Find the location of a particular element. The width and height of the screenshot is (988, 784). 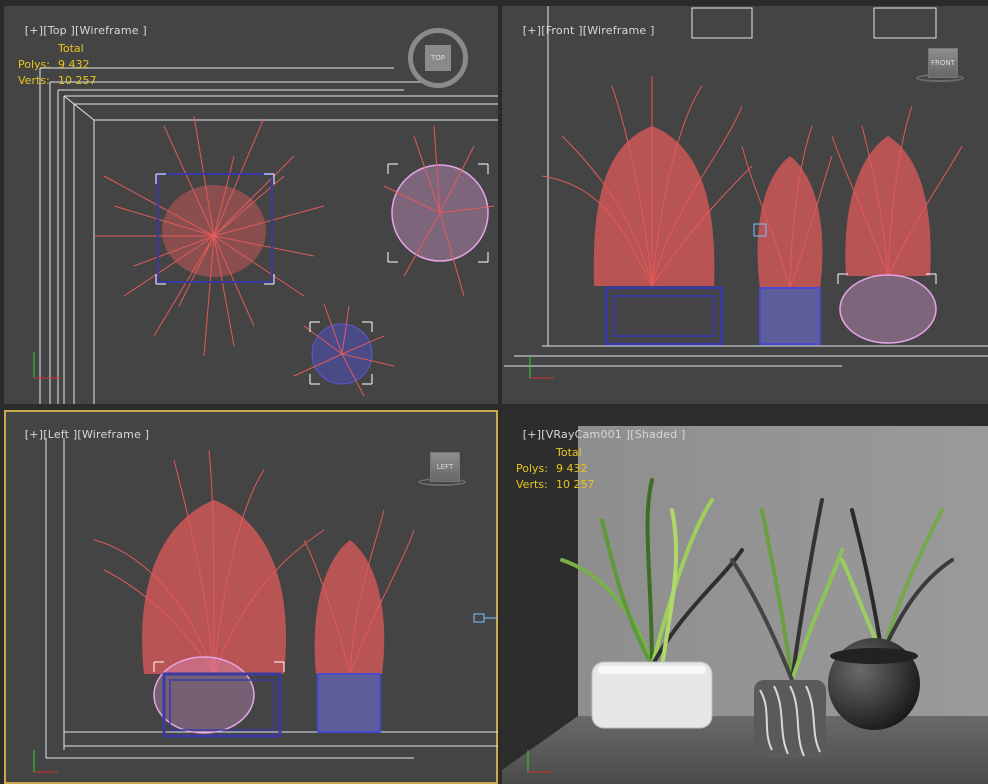

camera-striped-pot is located at coordinates (790, 719).